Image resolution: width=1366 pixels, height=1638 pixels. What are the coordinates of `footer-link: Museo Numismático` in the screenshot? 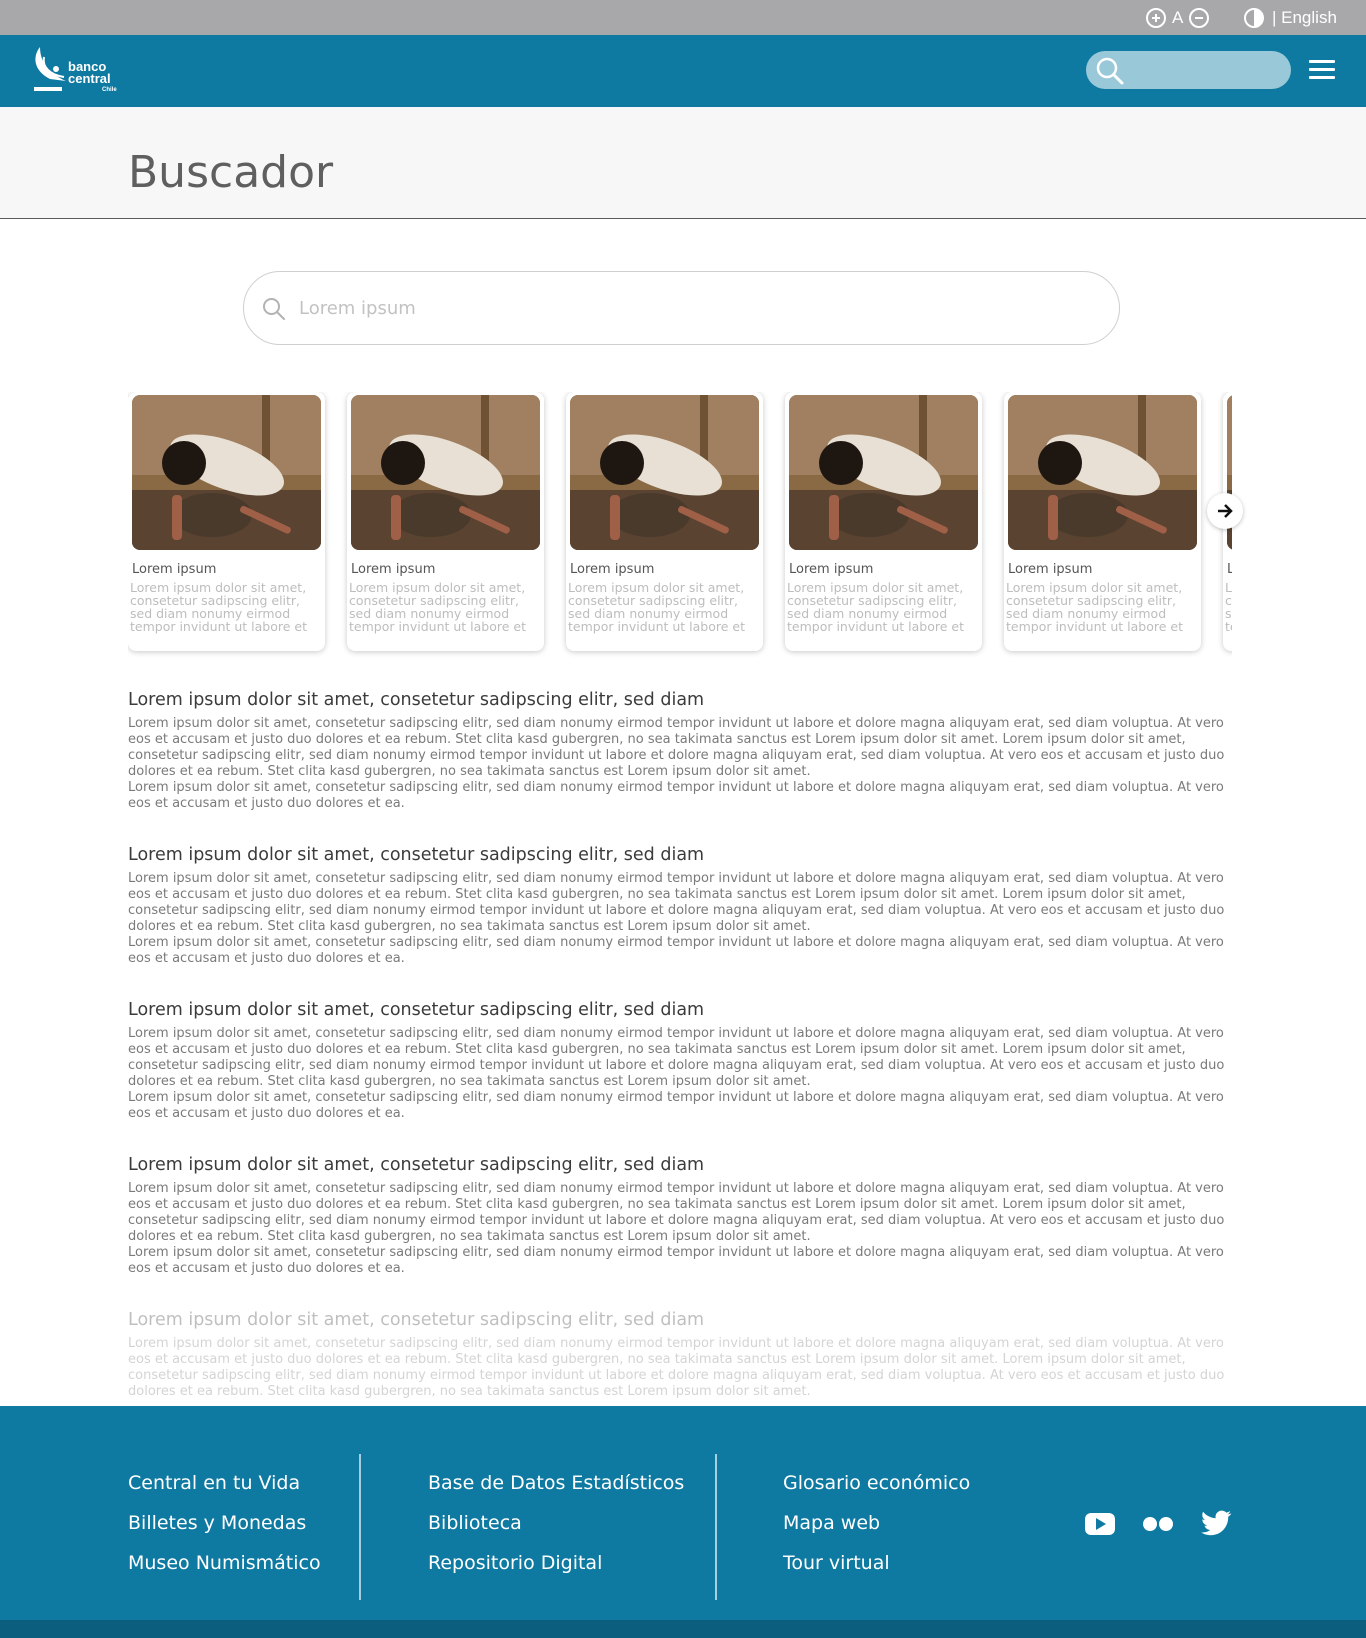 It's located at (224, 1572).